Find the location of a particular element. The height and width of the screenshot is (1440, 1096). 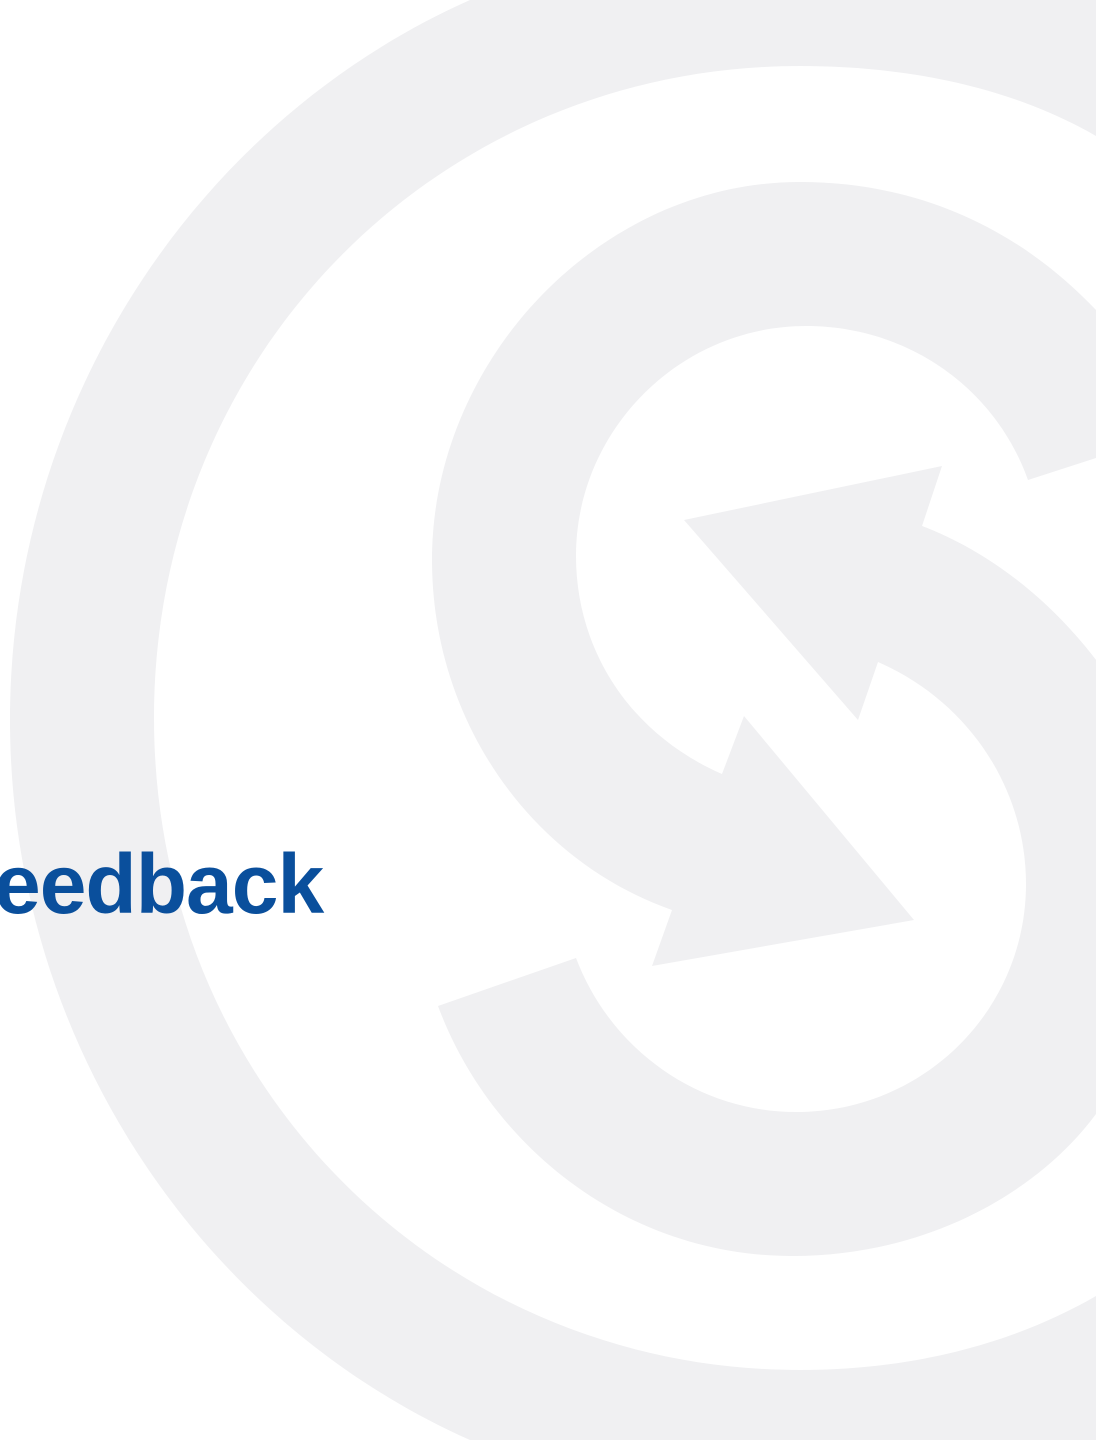

page-title: eedback is located at coordinates (162, 884).